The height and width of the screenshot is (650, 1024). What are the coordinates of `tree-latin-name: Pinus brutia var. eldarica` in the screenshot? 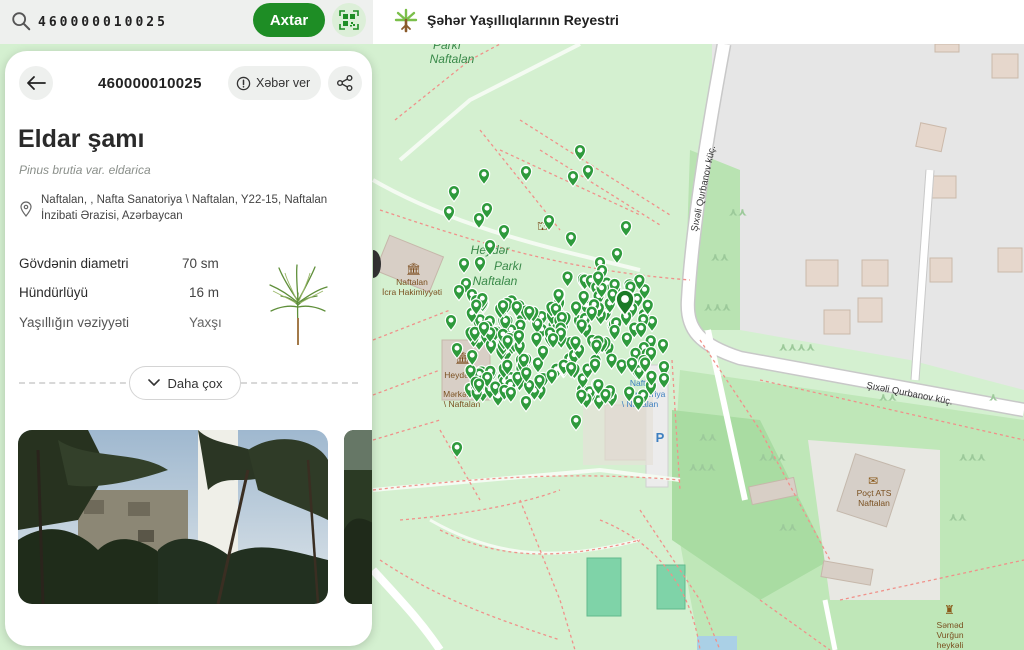 It's located at (85, 170).